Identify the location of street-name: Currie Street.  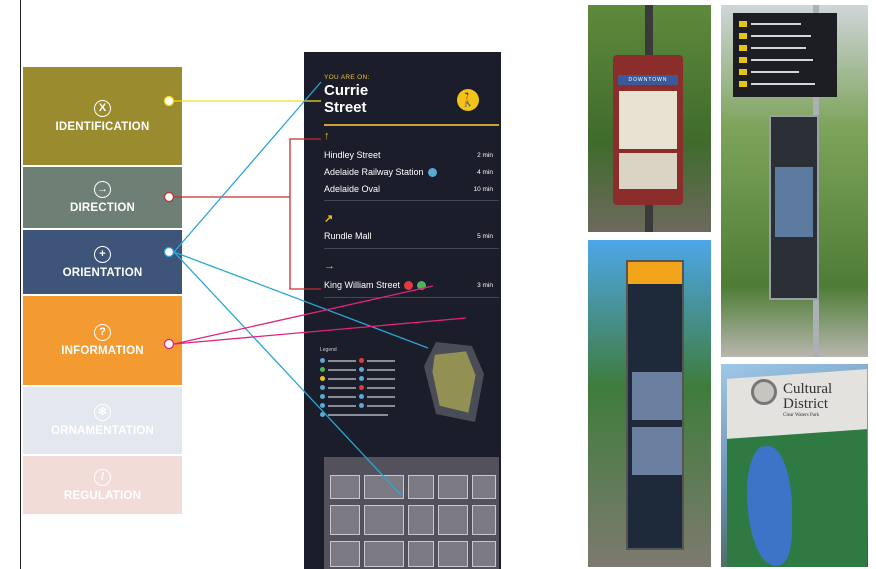
(384, 99).